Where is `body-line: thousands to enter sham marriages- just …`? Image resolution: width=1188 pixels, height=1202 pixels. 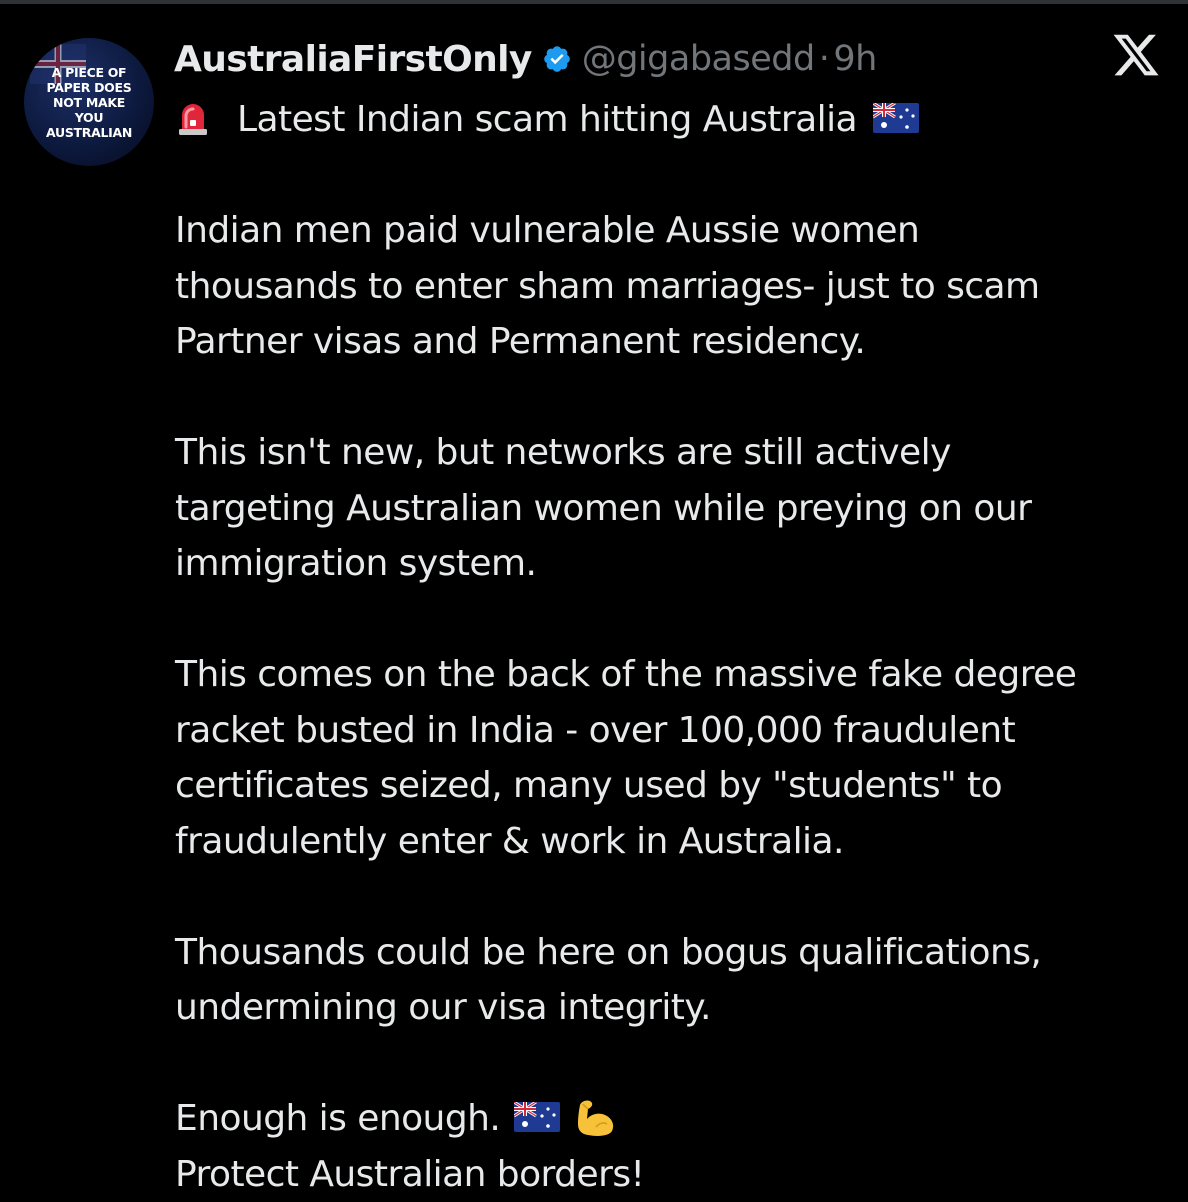 body-line: thousands to enter sham marriages- just … is located at coordinates (675, 287).